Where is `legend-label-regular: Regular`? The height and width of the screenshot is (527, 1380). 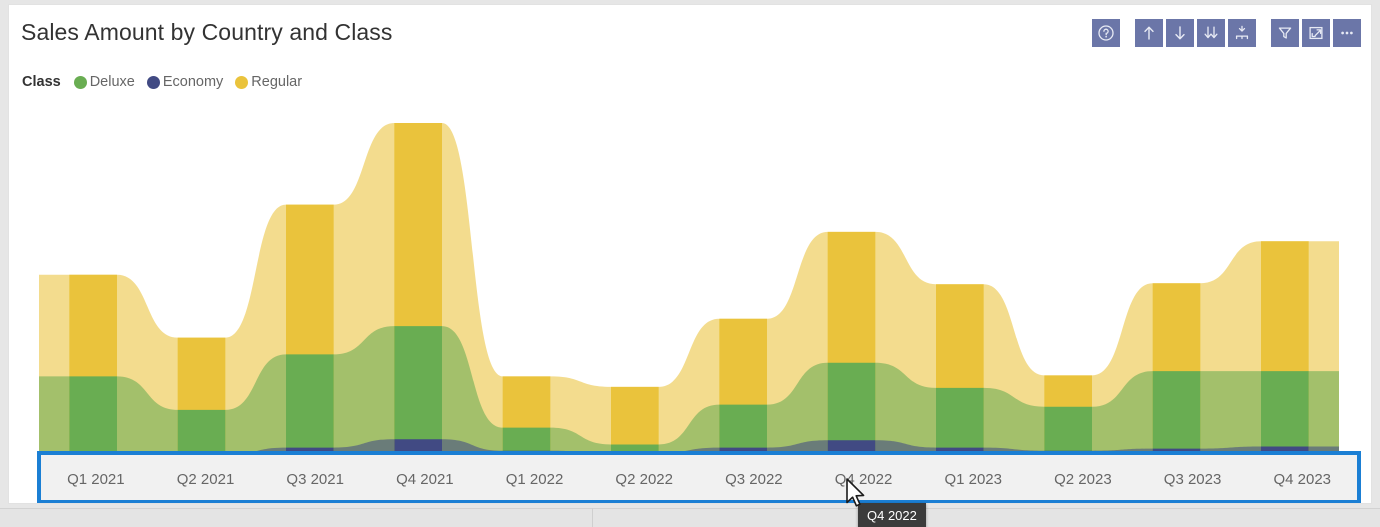 legend-label-regular: Regular is located at coordinates (277, 82).